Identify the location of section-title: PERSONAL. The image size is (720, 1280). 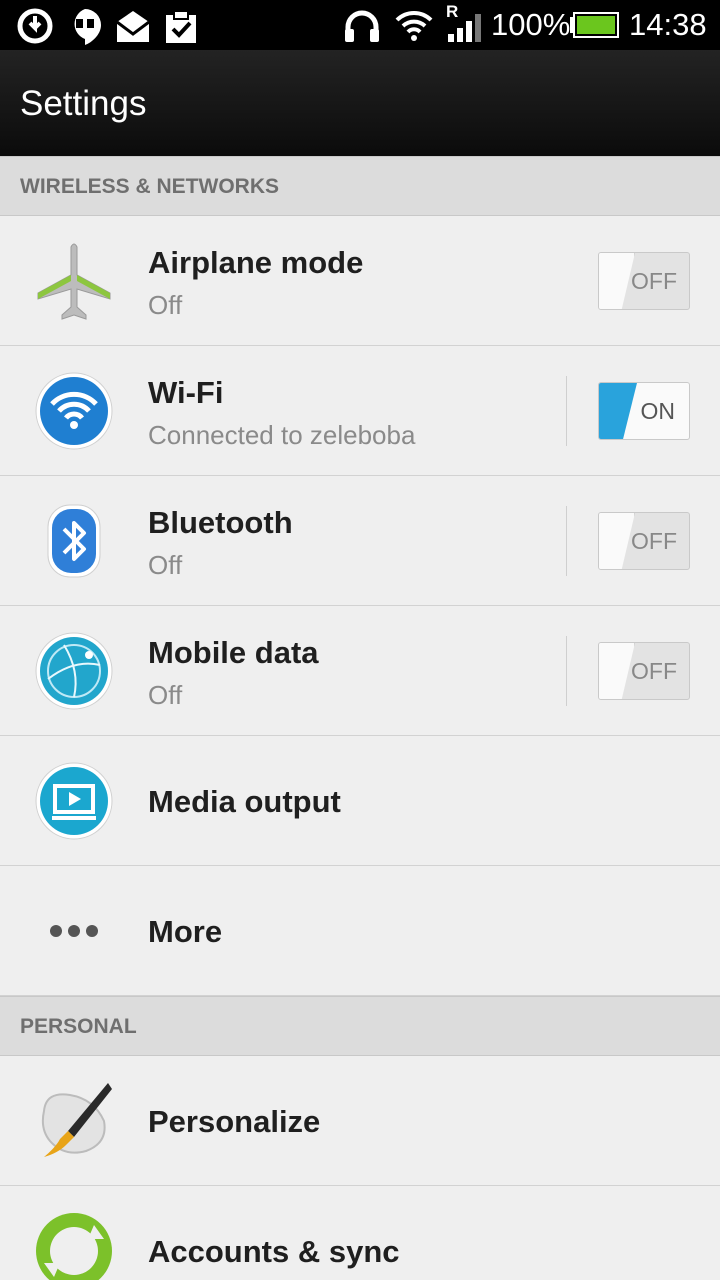
(78, 1026).